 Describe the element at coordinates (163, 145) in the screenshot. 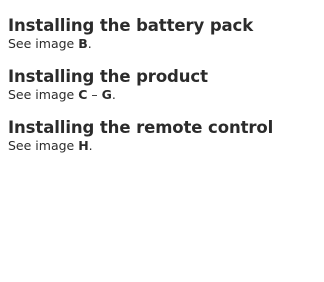

I see `section-description: See image H.` at that location.